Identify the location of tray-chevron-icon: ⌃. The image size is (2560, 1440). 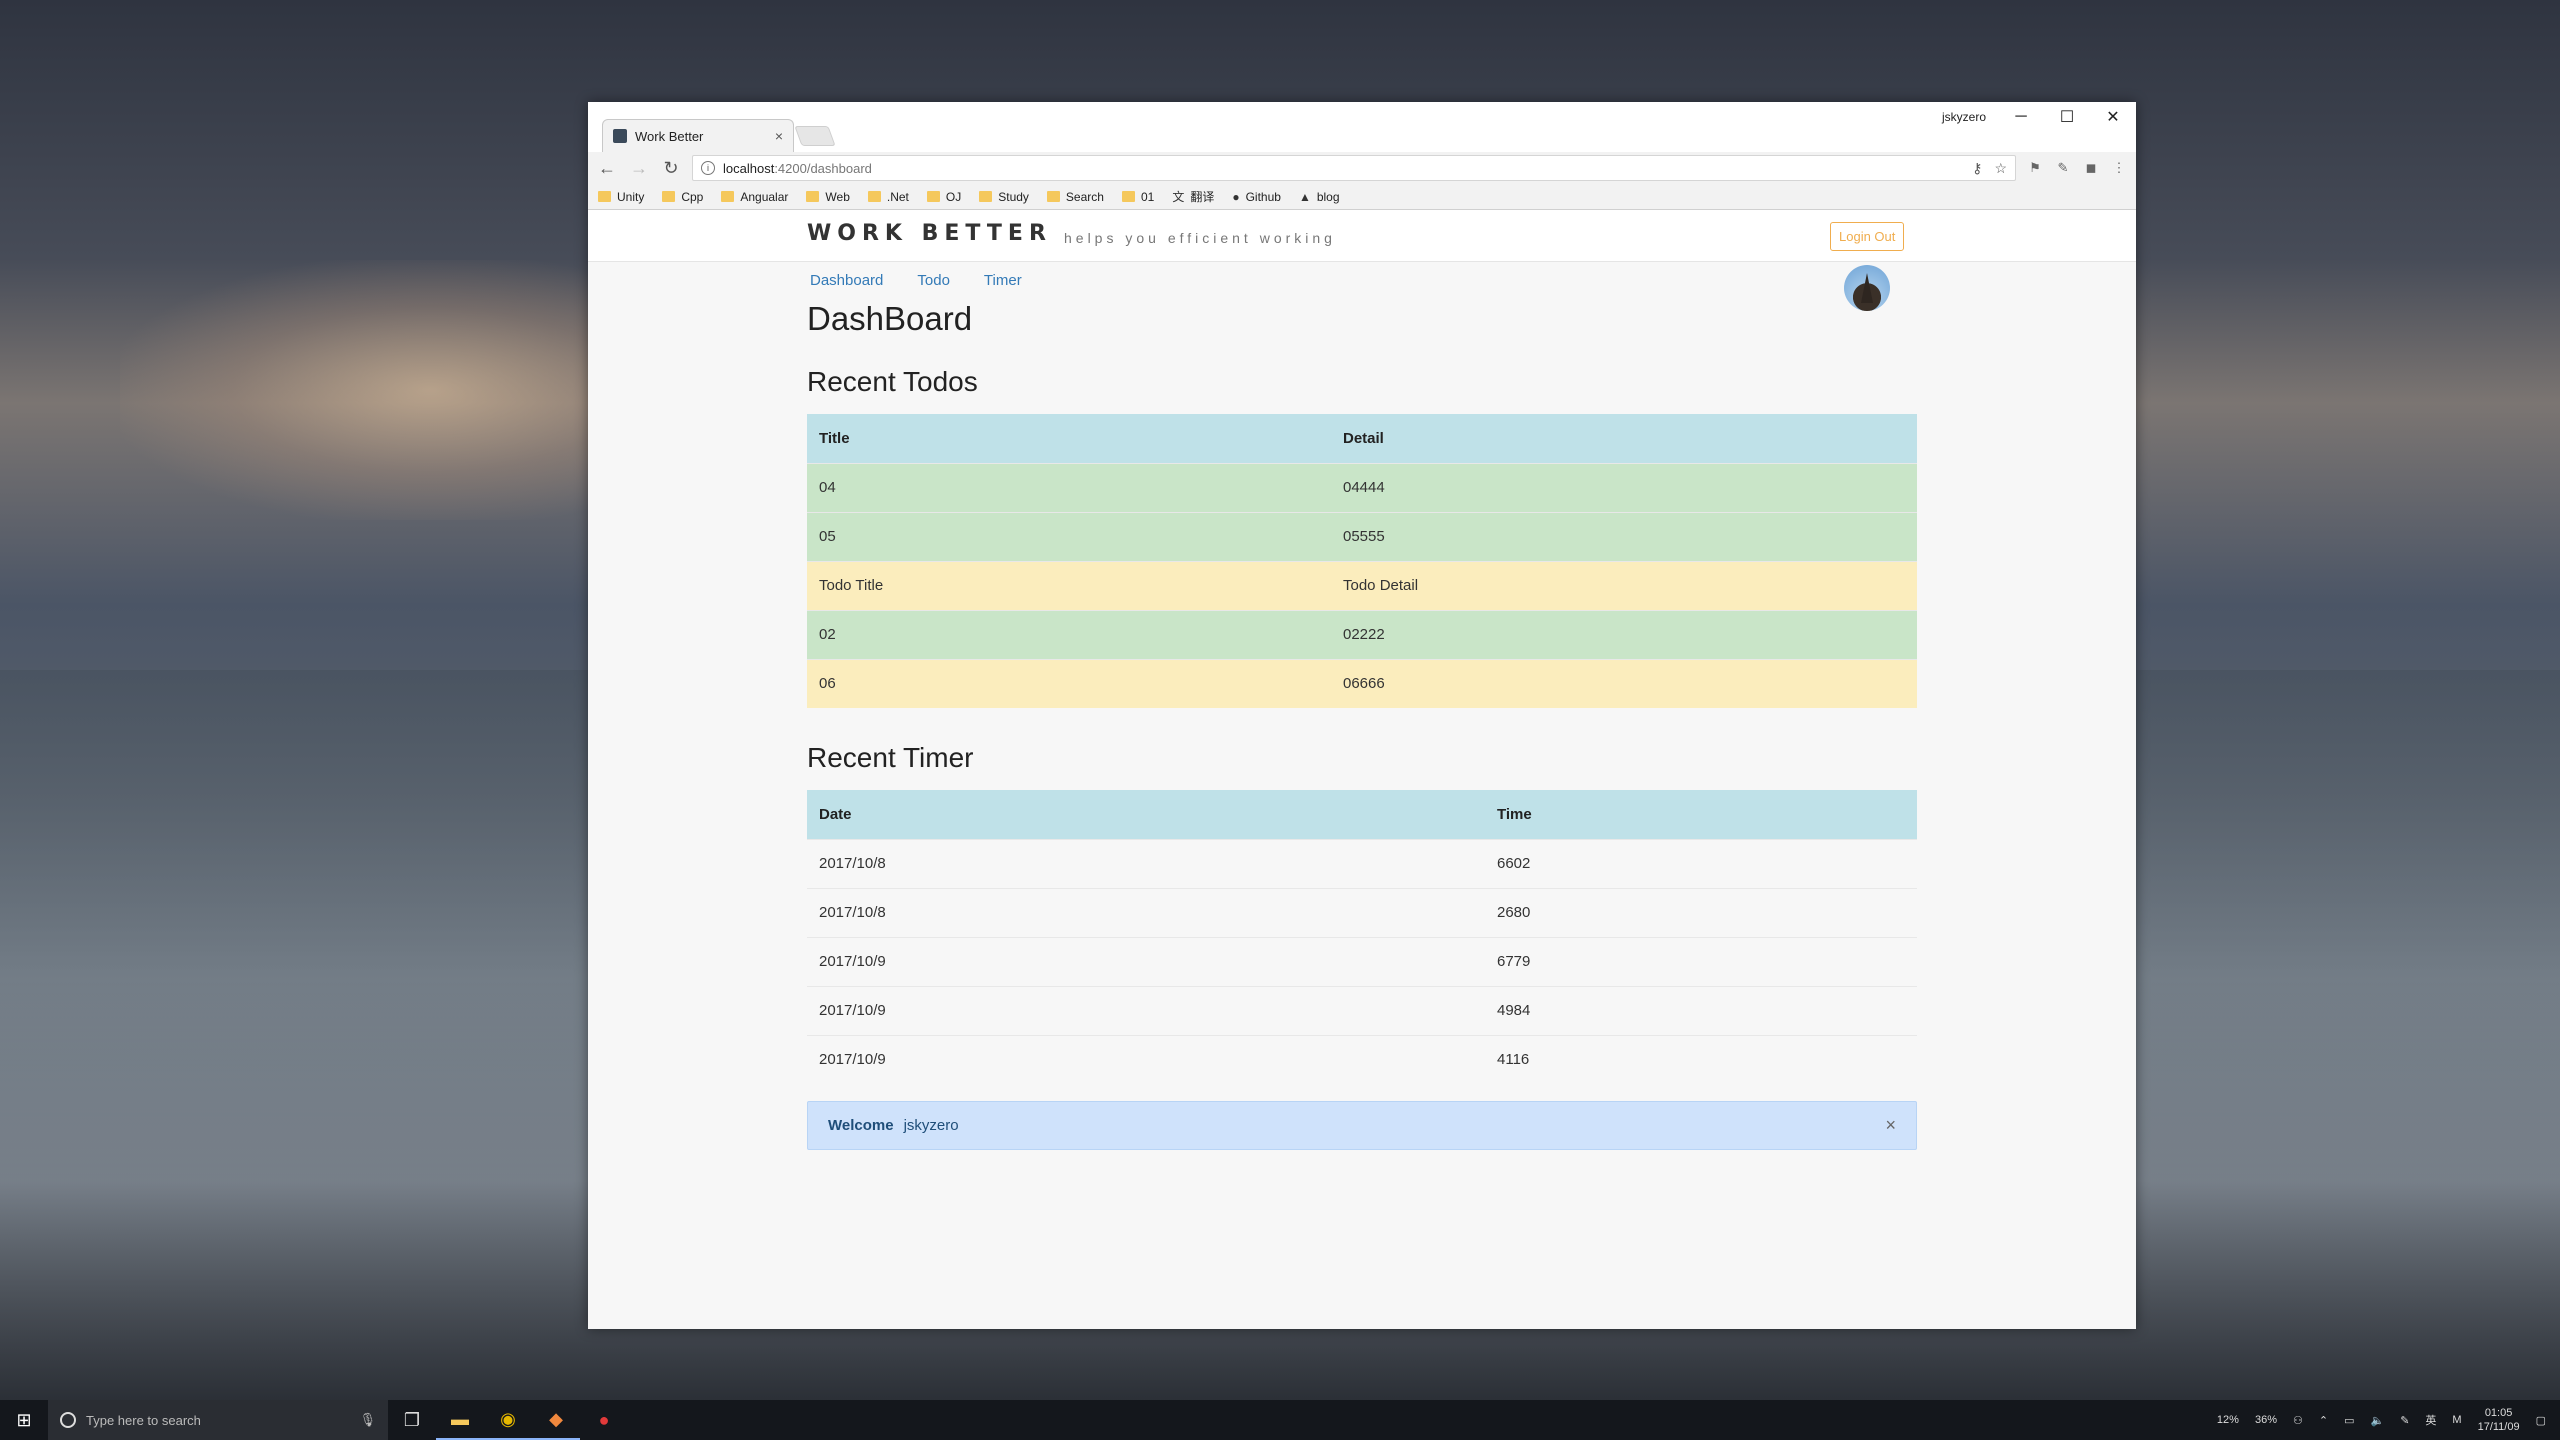
(2323, 1420).